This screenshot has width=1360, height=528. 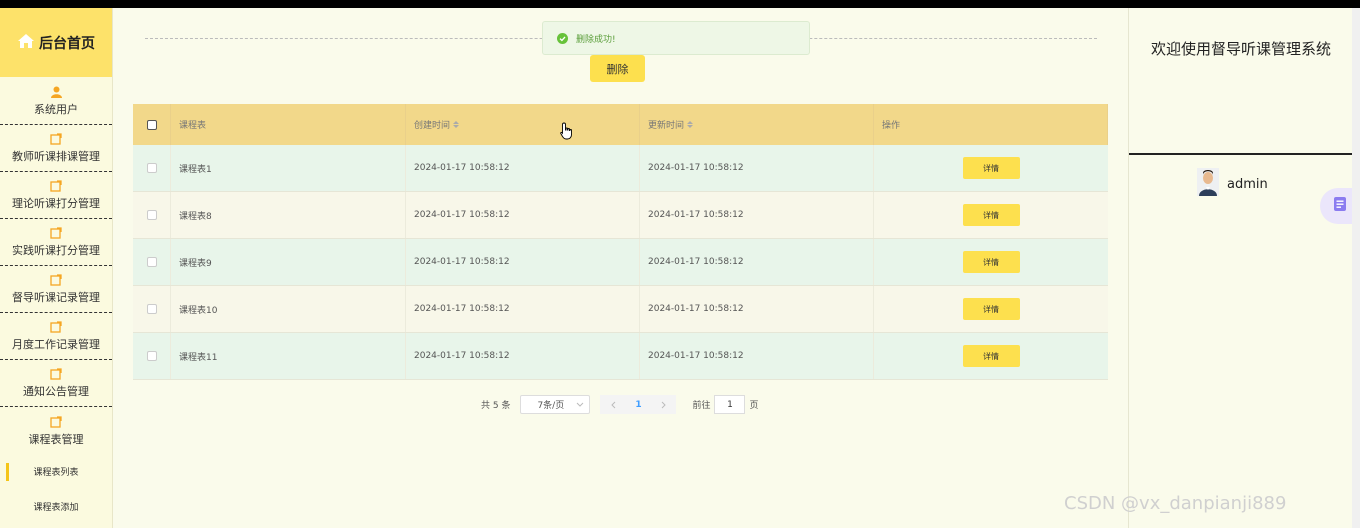 What do you see at coordinates (567, 133) in the screenshot?
I see `hand-cursor-icon` at bounding box center [567, 133].